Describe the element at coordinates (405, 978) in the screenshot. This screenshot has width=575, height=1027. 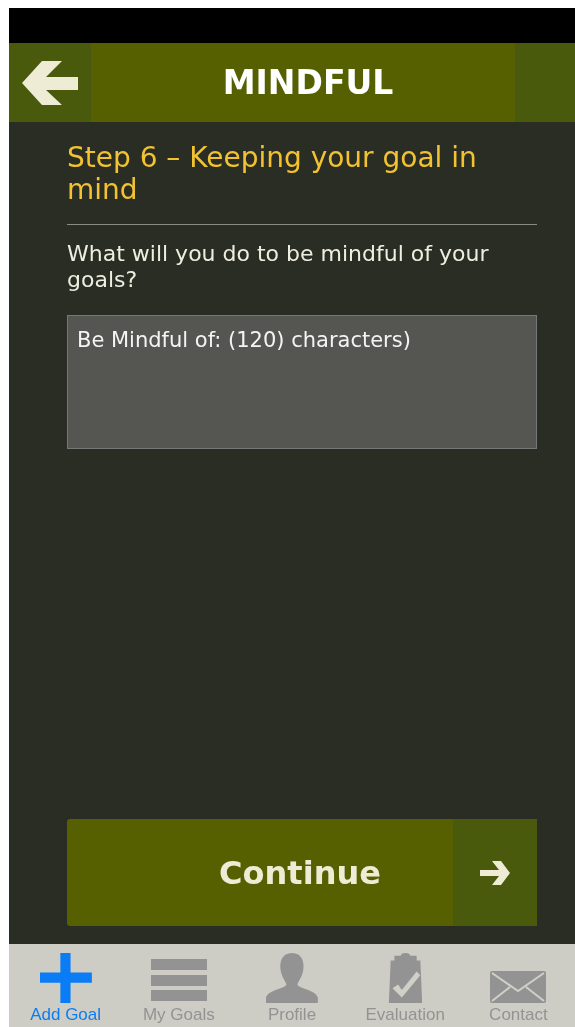
I see `clipboard-icon` at that location.